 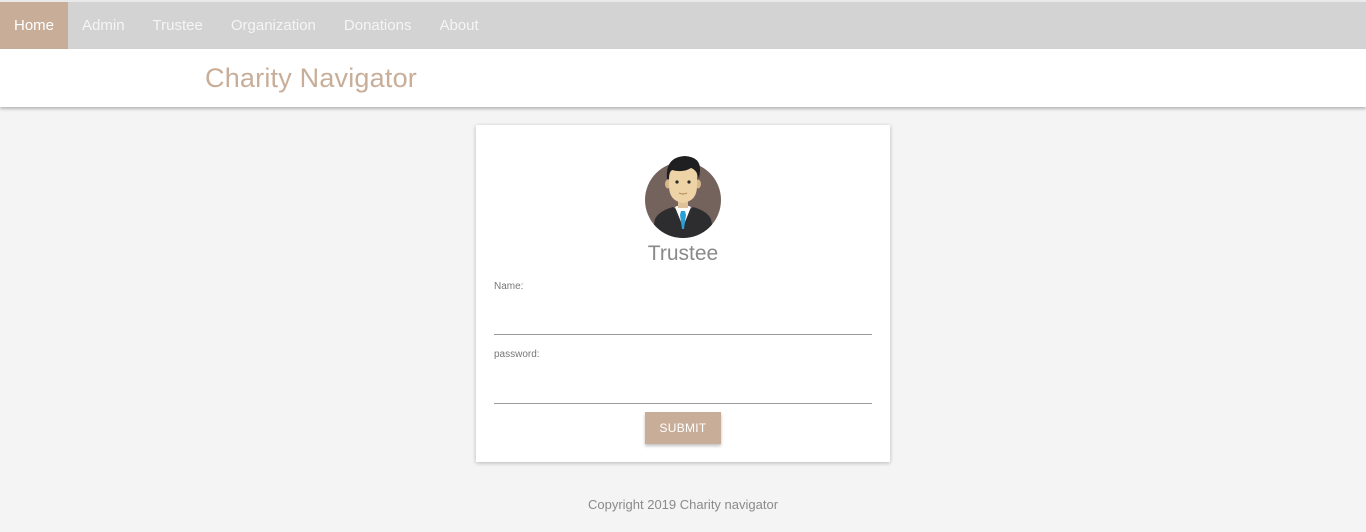 What do you see at coordinates (683, 253) in the screenshot?
I see `login-title: Trustee` at bounding box center [683, 253].